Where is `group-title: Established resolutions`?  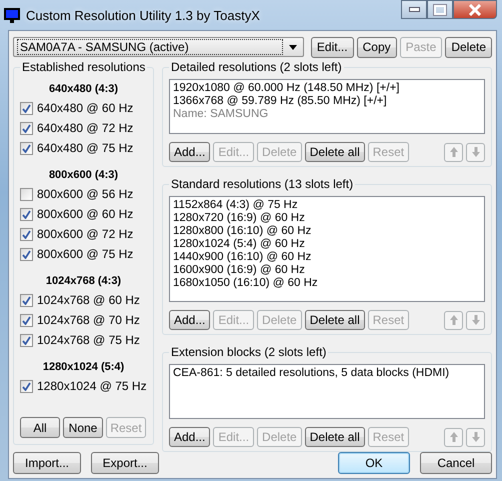 group-title: Established resolutions is located at coordinates (84, 67).